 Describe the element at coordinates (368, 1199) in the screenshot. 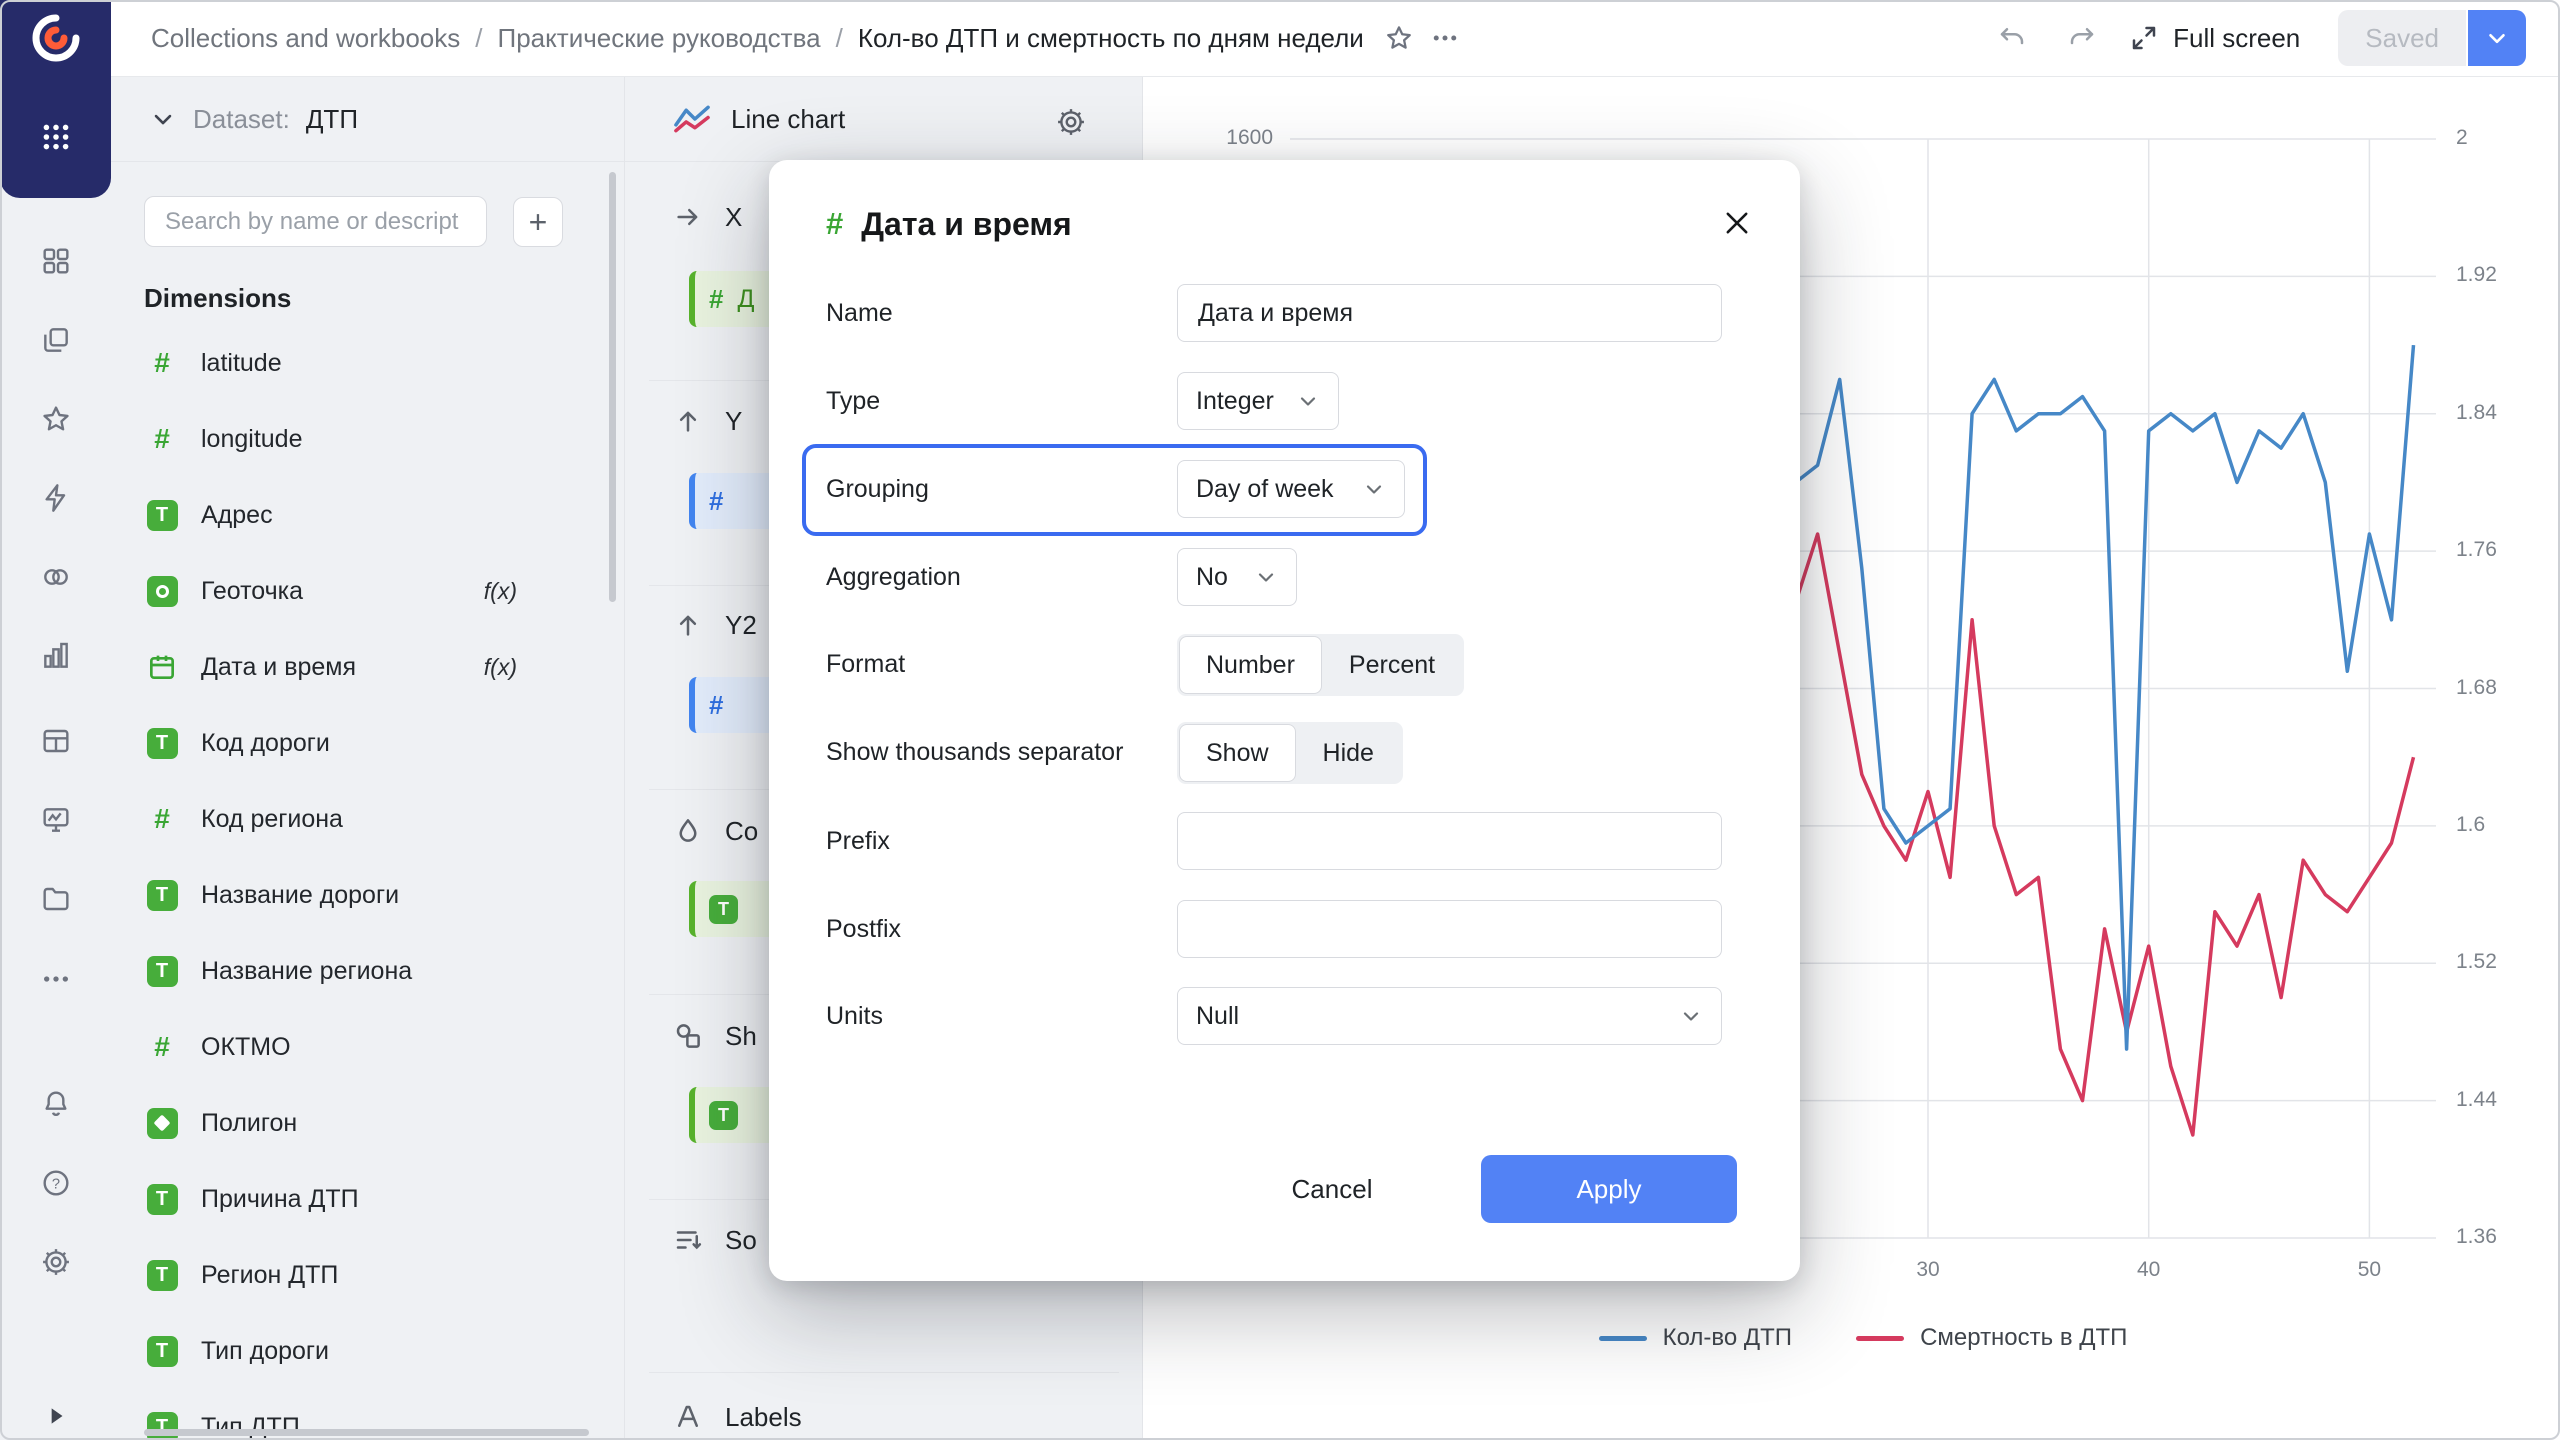

I see `field-row-accident-cause: T Причина ДТП` at that location.